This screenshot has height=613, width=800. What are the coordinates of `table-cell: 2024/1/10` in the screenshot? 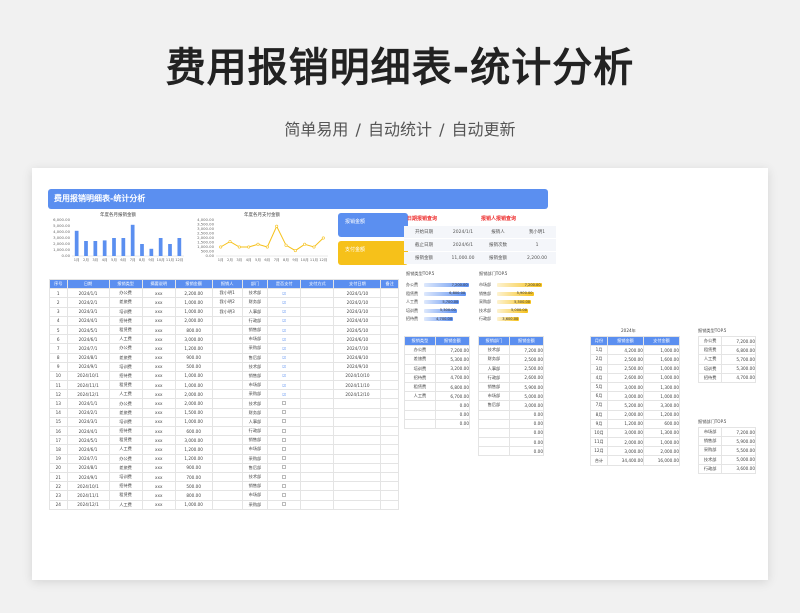 It's located at (357, 293).